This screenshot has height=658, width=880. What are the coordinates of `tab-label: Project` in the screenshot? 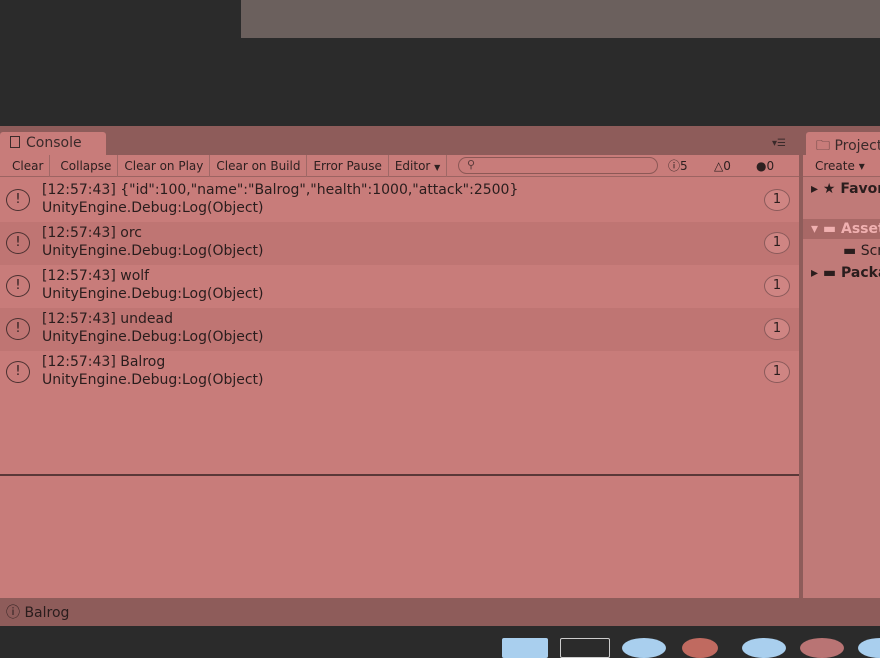 It's located at (857, 146).